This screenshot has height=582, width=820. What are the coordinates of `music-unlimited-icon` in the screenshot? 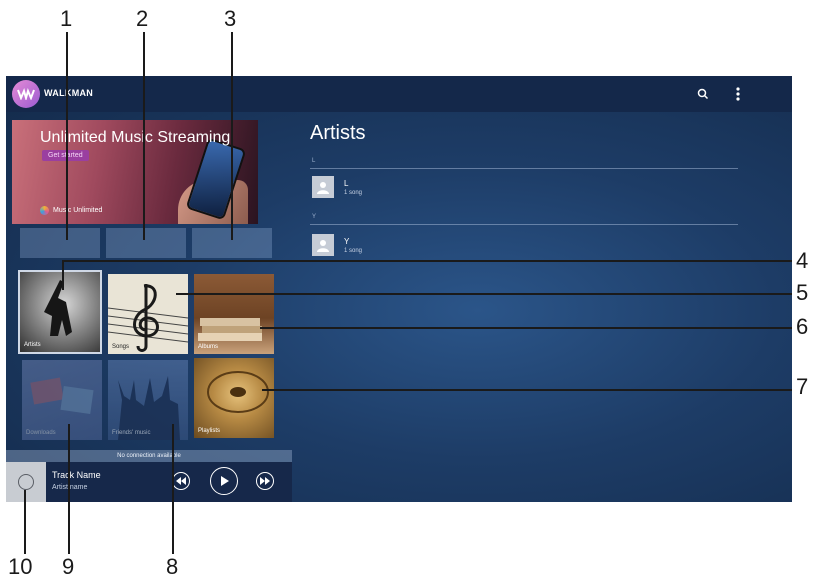 It's located at (44, 210).